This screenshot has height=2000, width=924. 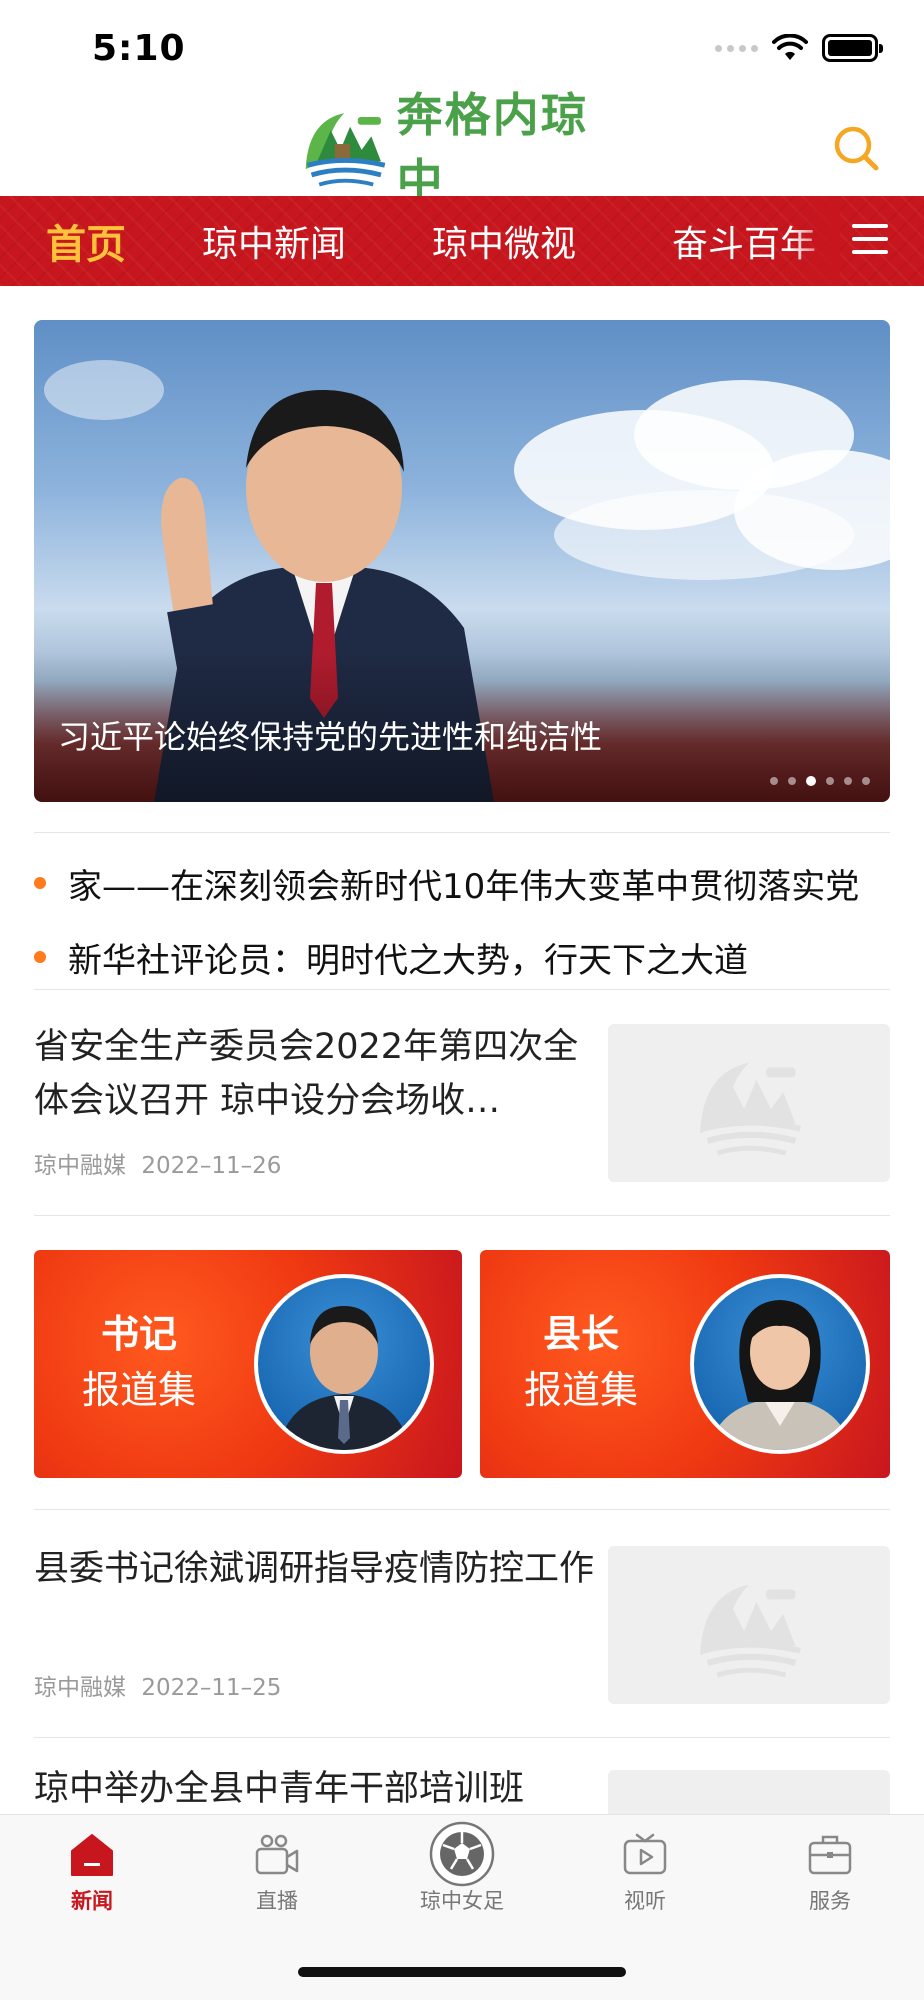 I want to click on tab-qiongzhong-news: 琼中新闻, so click(x=236, y=241).